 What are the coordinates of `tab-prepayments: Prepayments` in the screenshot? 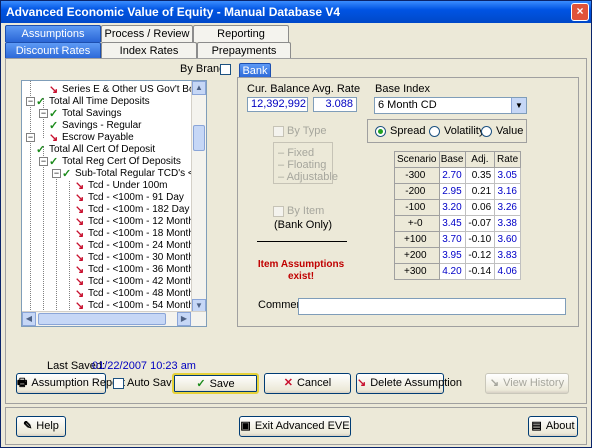 It's located at (244, 50).